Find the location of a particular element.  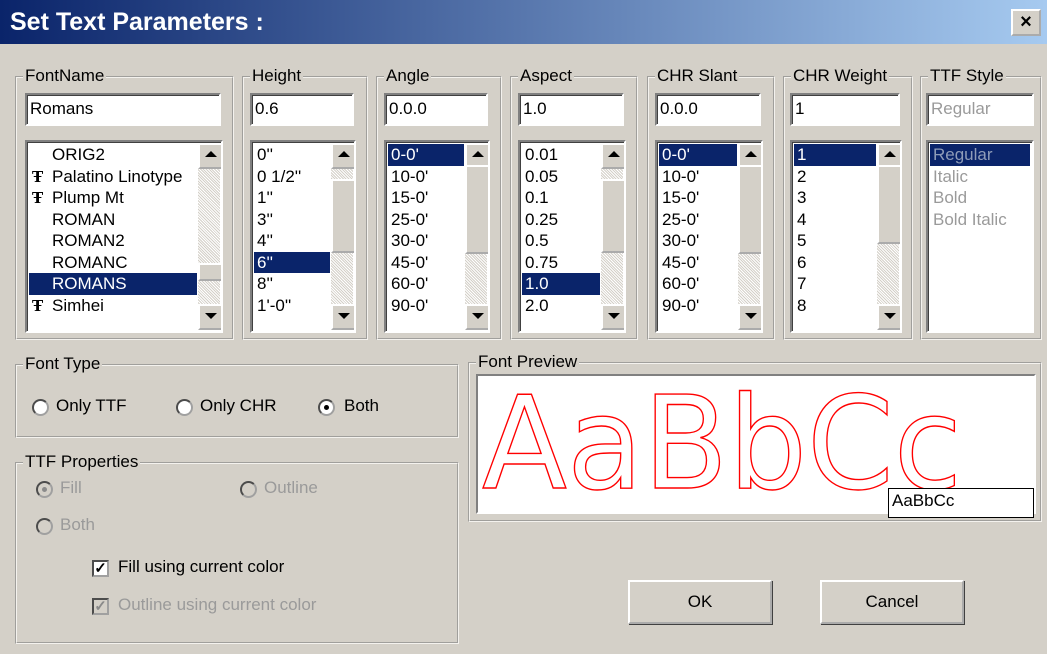

fontname-list-item: ROMAN2 is located at coordinates (113, 241).